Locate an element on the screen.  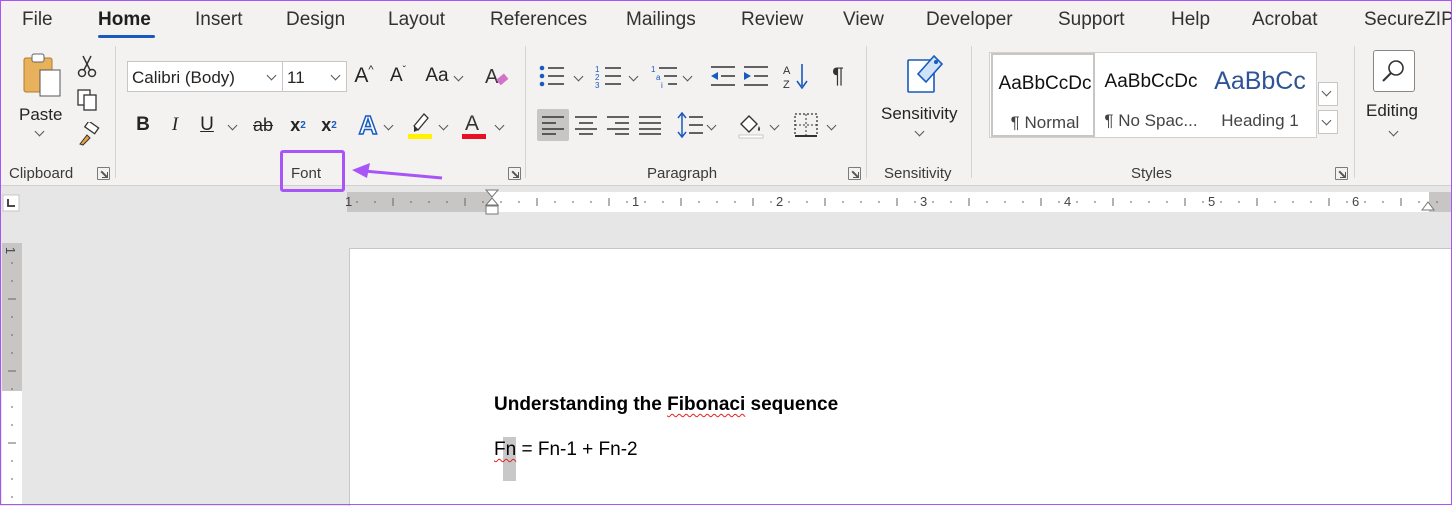
tab-developer: Developer is located at coordinates (969, 20).